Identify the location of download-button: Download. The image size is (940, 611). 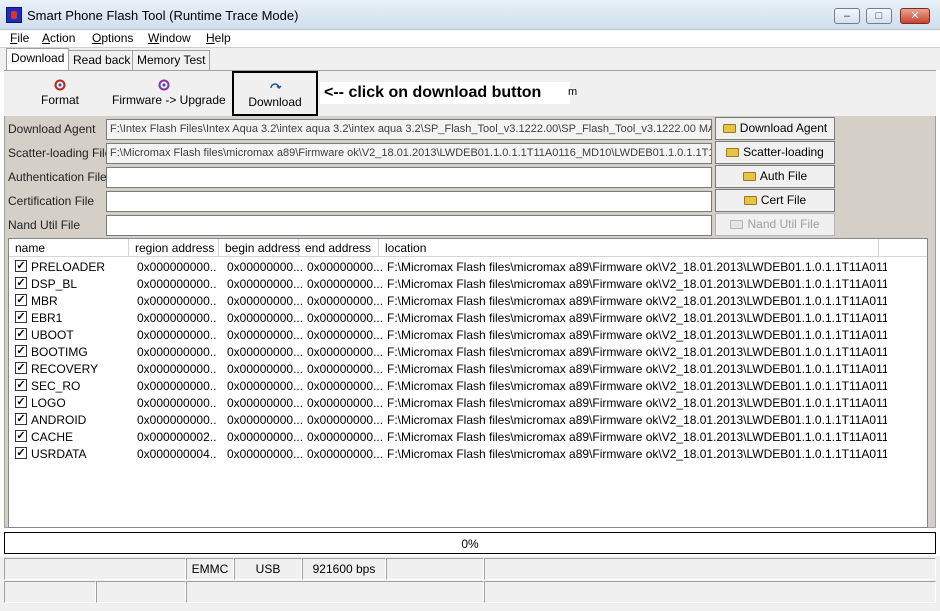
(275, 93).